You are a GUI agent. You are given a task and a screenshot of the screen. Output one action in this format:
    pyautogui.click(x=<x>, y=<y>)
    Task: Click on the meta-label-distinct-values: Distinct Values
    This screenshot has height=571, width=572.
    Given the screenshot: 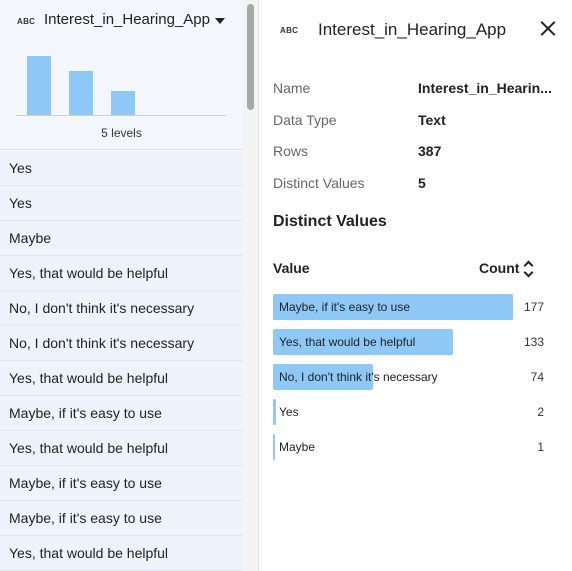 What is the action you would take?
    pyautogui.click(x=319, y=183)
    